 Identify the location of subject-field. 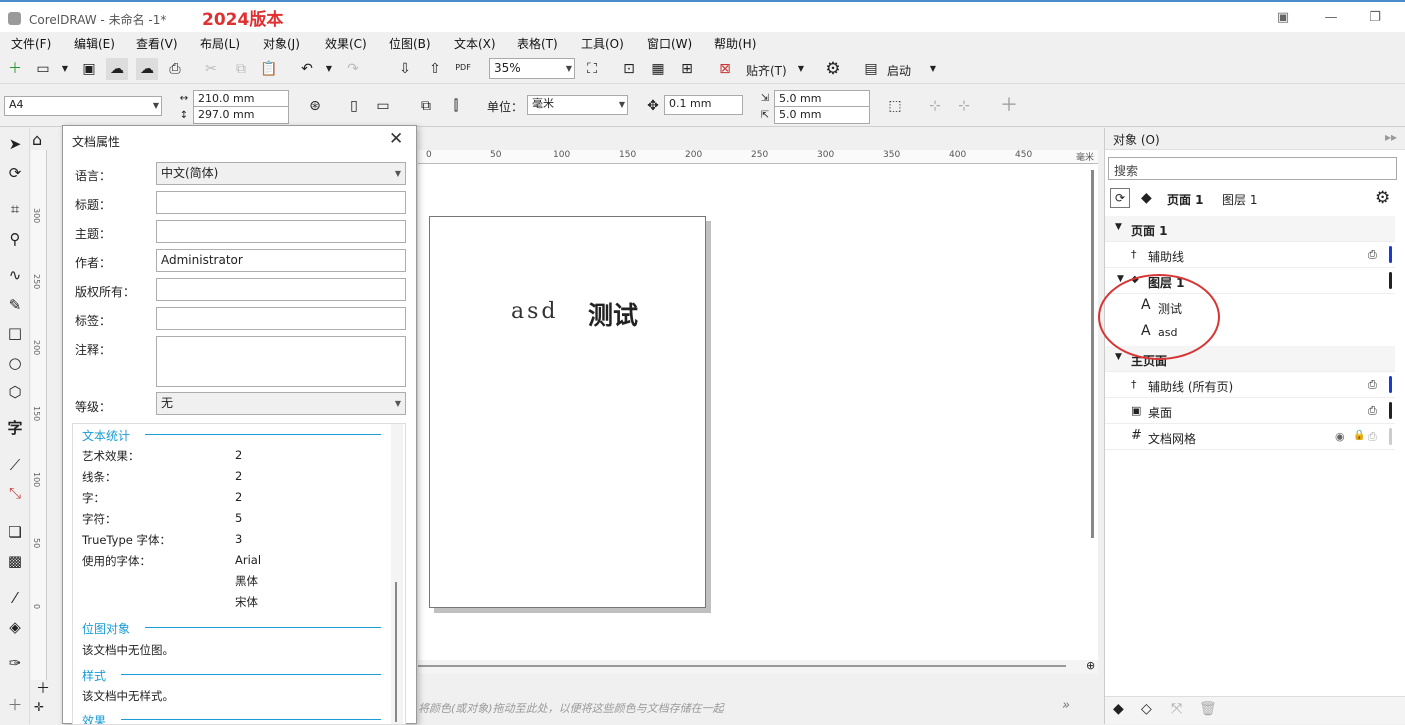
(281, 231).